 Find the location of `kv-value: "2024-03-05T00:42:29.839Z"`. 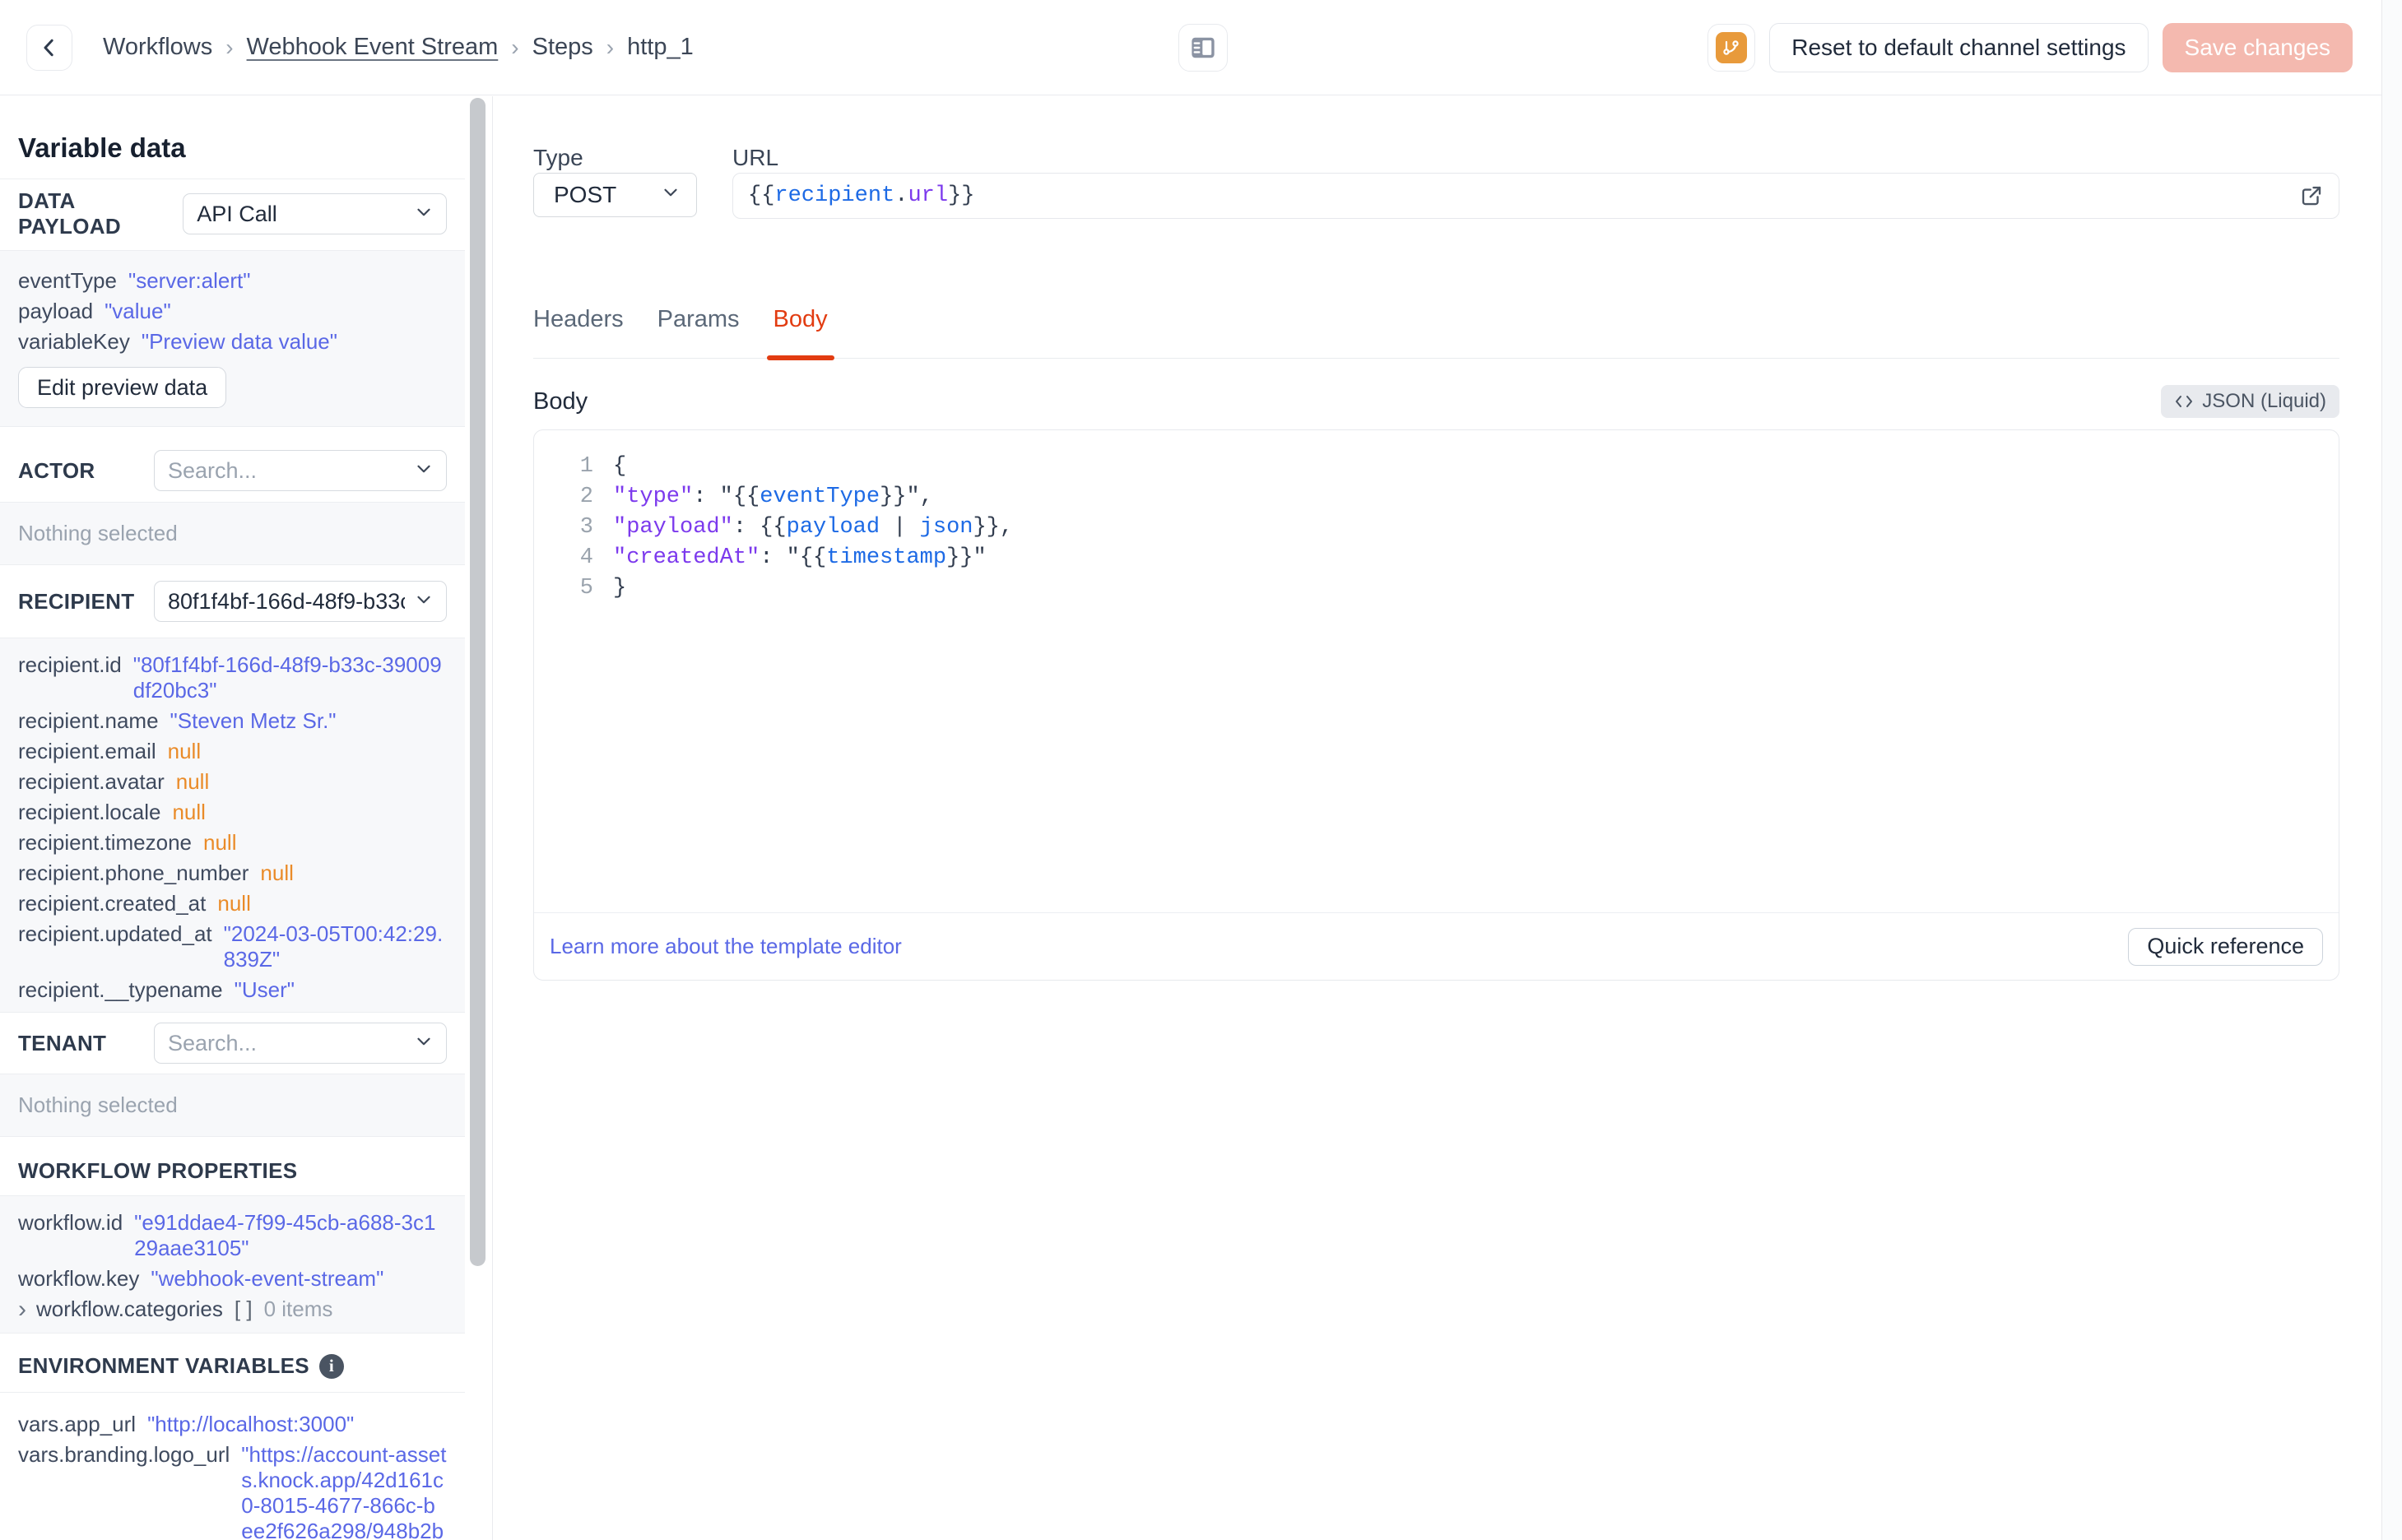

kv-value: "2024-03-05T00:42:29.839Z" is located at coordinates (333, 946).